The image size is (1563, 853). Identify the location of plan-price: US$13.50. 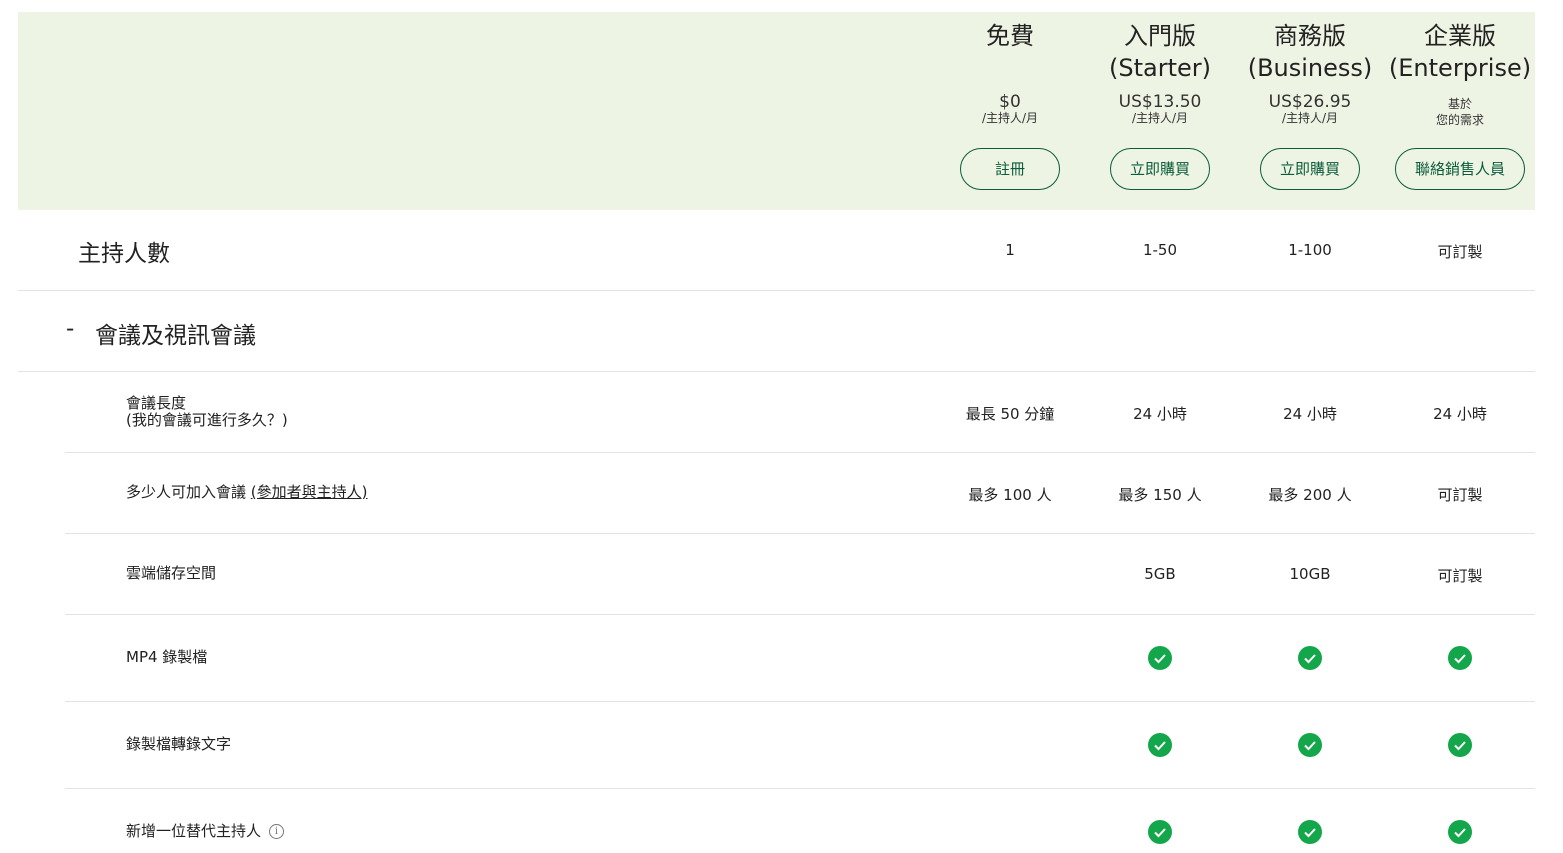
(1160, 102).